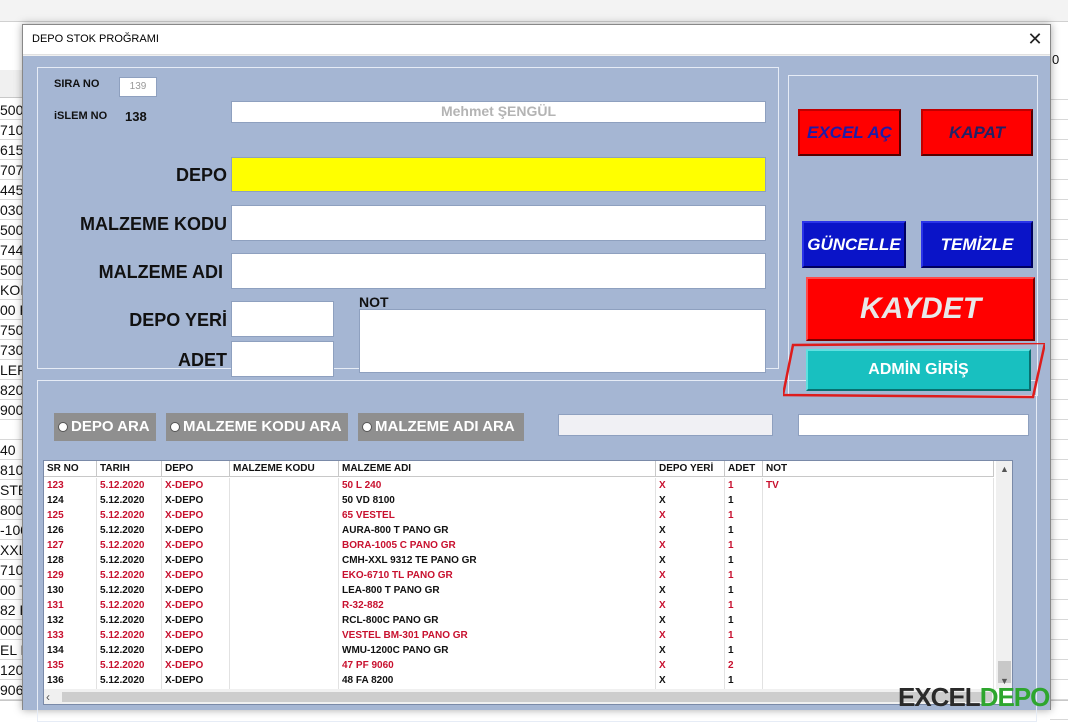  Describe the element at coordinates (196, 469) in the screenshot. I see `column-header-depo: DEPO` at that location.